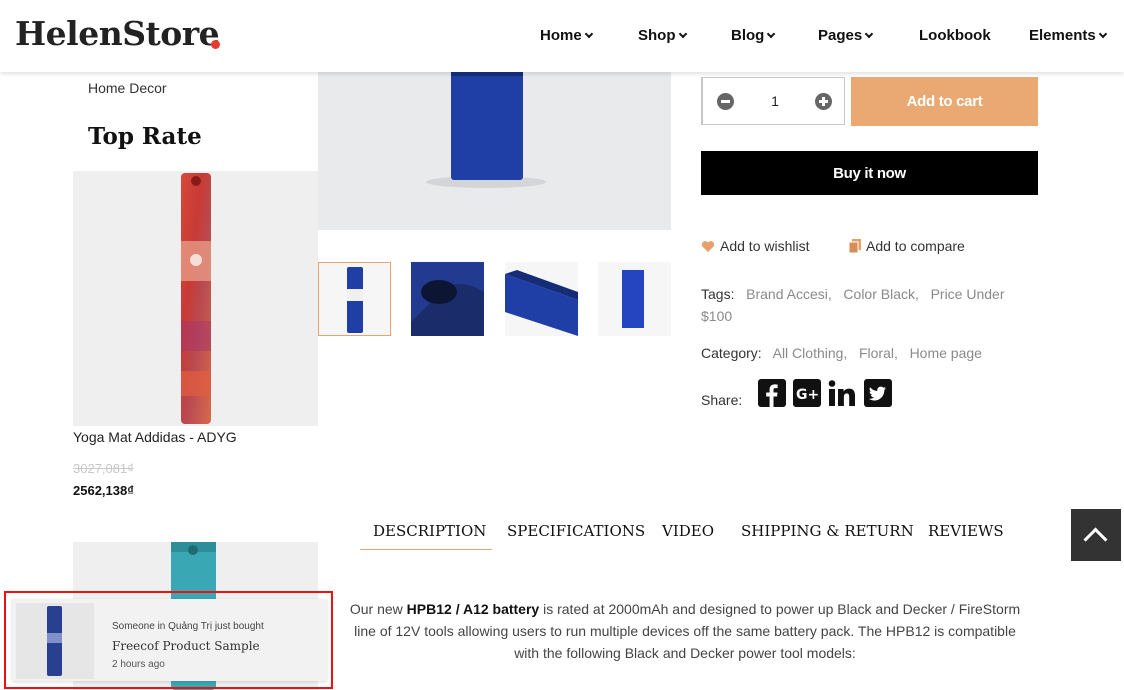 The image size is (1124, 690). What do you see at coordinates (915, 246) in the screenshot?
I see `add-to-compare-label: Add to compare` at bounding box center [915, 246].